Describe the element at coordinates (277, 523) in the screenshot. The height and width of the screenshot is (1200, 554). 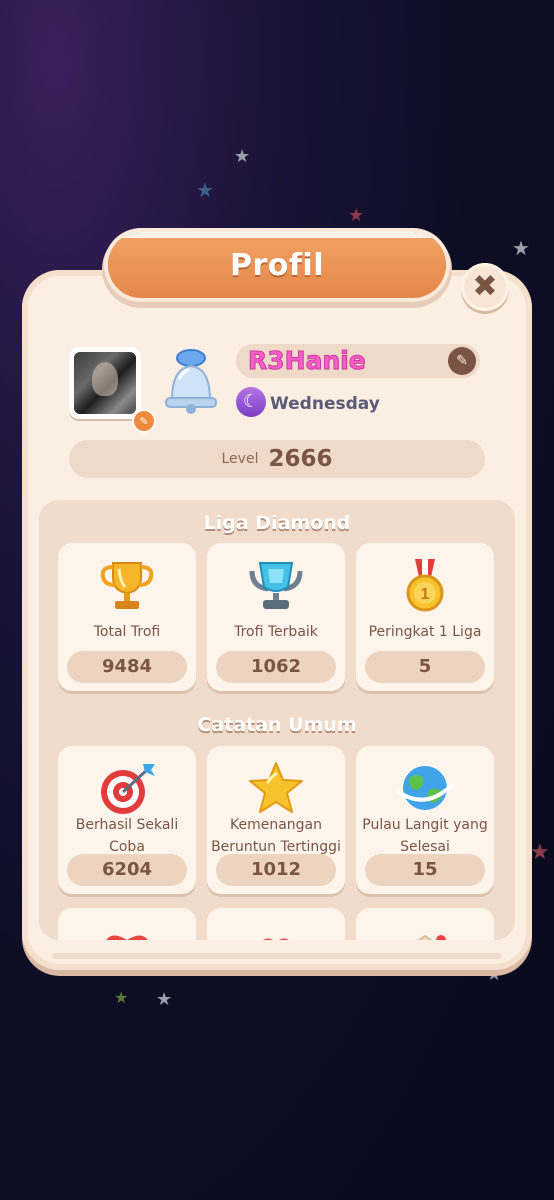
I see `league-section-title: Liga Diamond` at that location.